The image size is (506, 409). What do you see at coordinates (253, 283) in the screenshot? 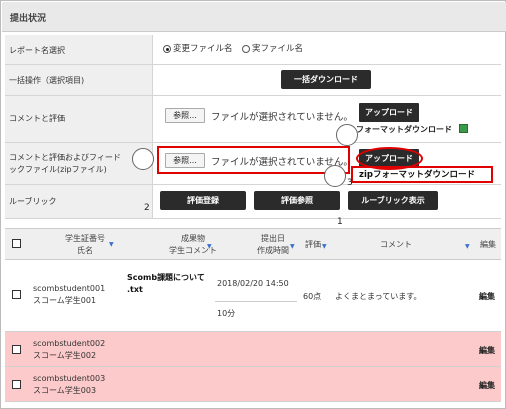
I see `submit-date: 2018/02/20 14:50` at bounding box center [253, 283].